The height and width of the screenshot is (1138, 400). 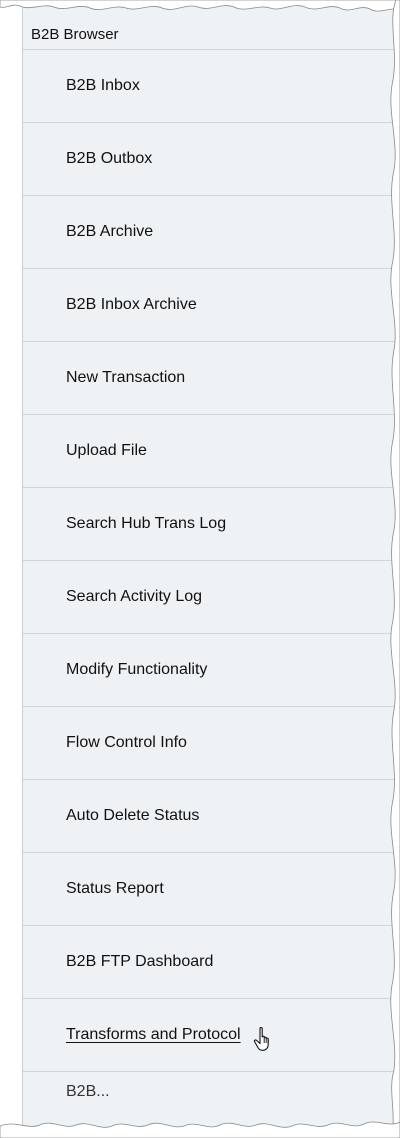 I want to click on menu-item-label: Upload File, so click(x=106, y=450).